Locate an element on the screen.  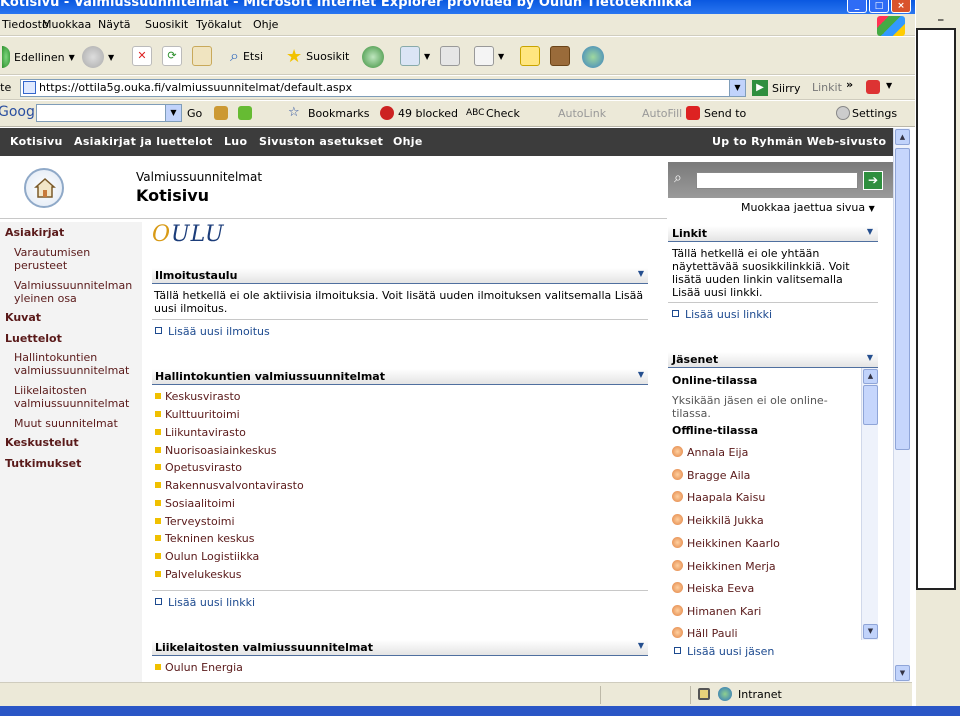
list-item: Kulttuuritoimi is located at coordinates (197, 414).